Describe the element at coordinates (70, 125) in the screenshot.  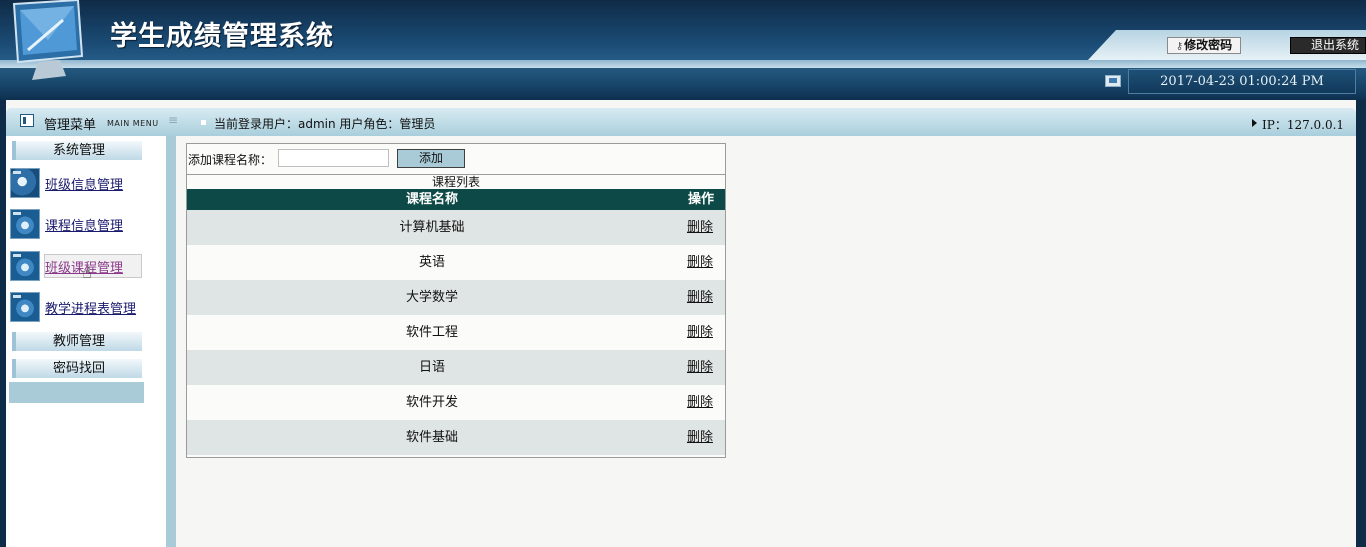
I see `menu-title: 管理菜单` at that location.